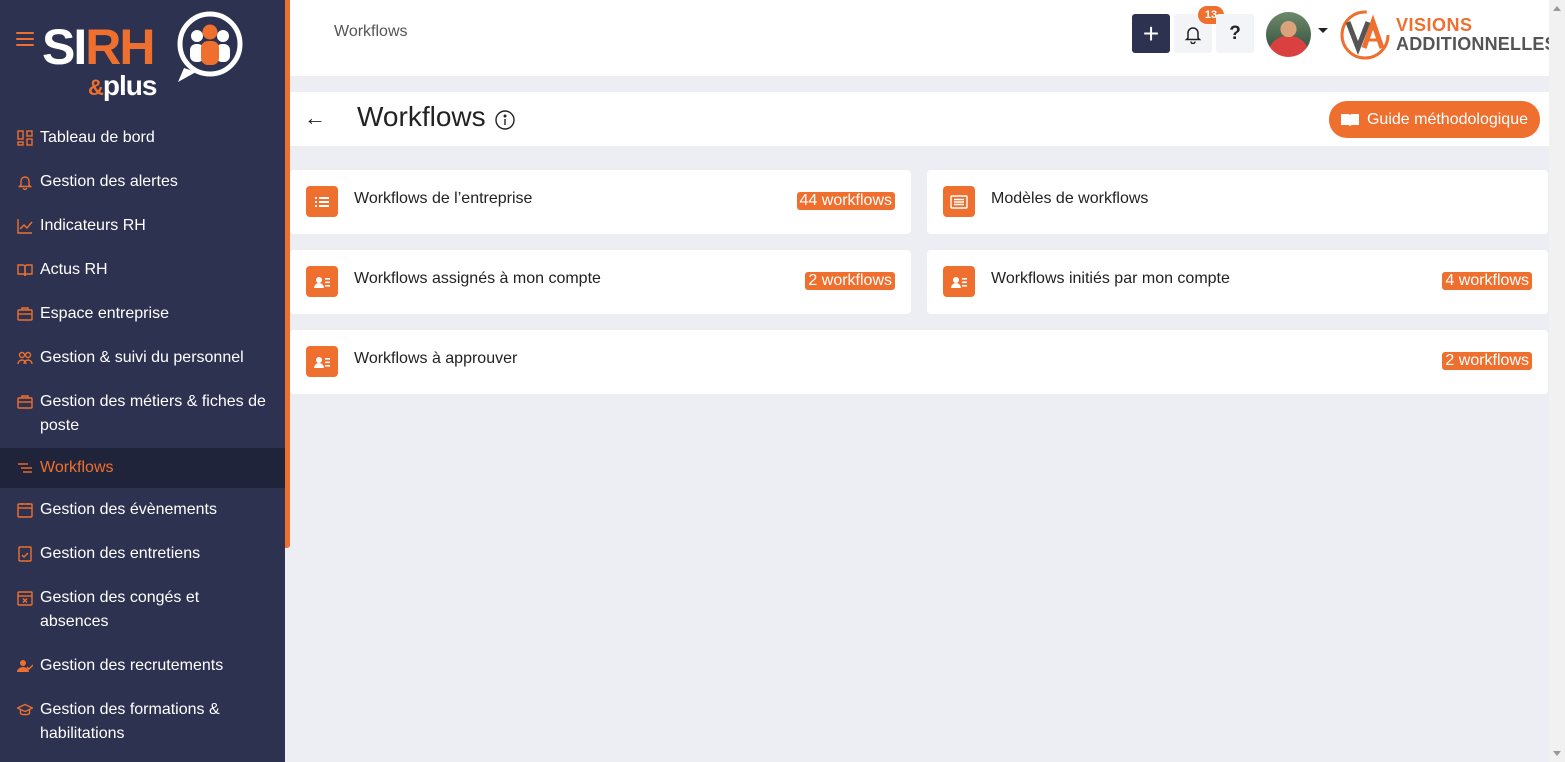 The height and width of the screenshot is (762, 1565). Describe the element at coordinates (97, 137) in the screenshot. I see `sidebar-item-label: Tableau de bord` at that location.